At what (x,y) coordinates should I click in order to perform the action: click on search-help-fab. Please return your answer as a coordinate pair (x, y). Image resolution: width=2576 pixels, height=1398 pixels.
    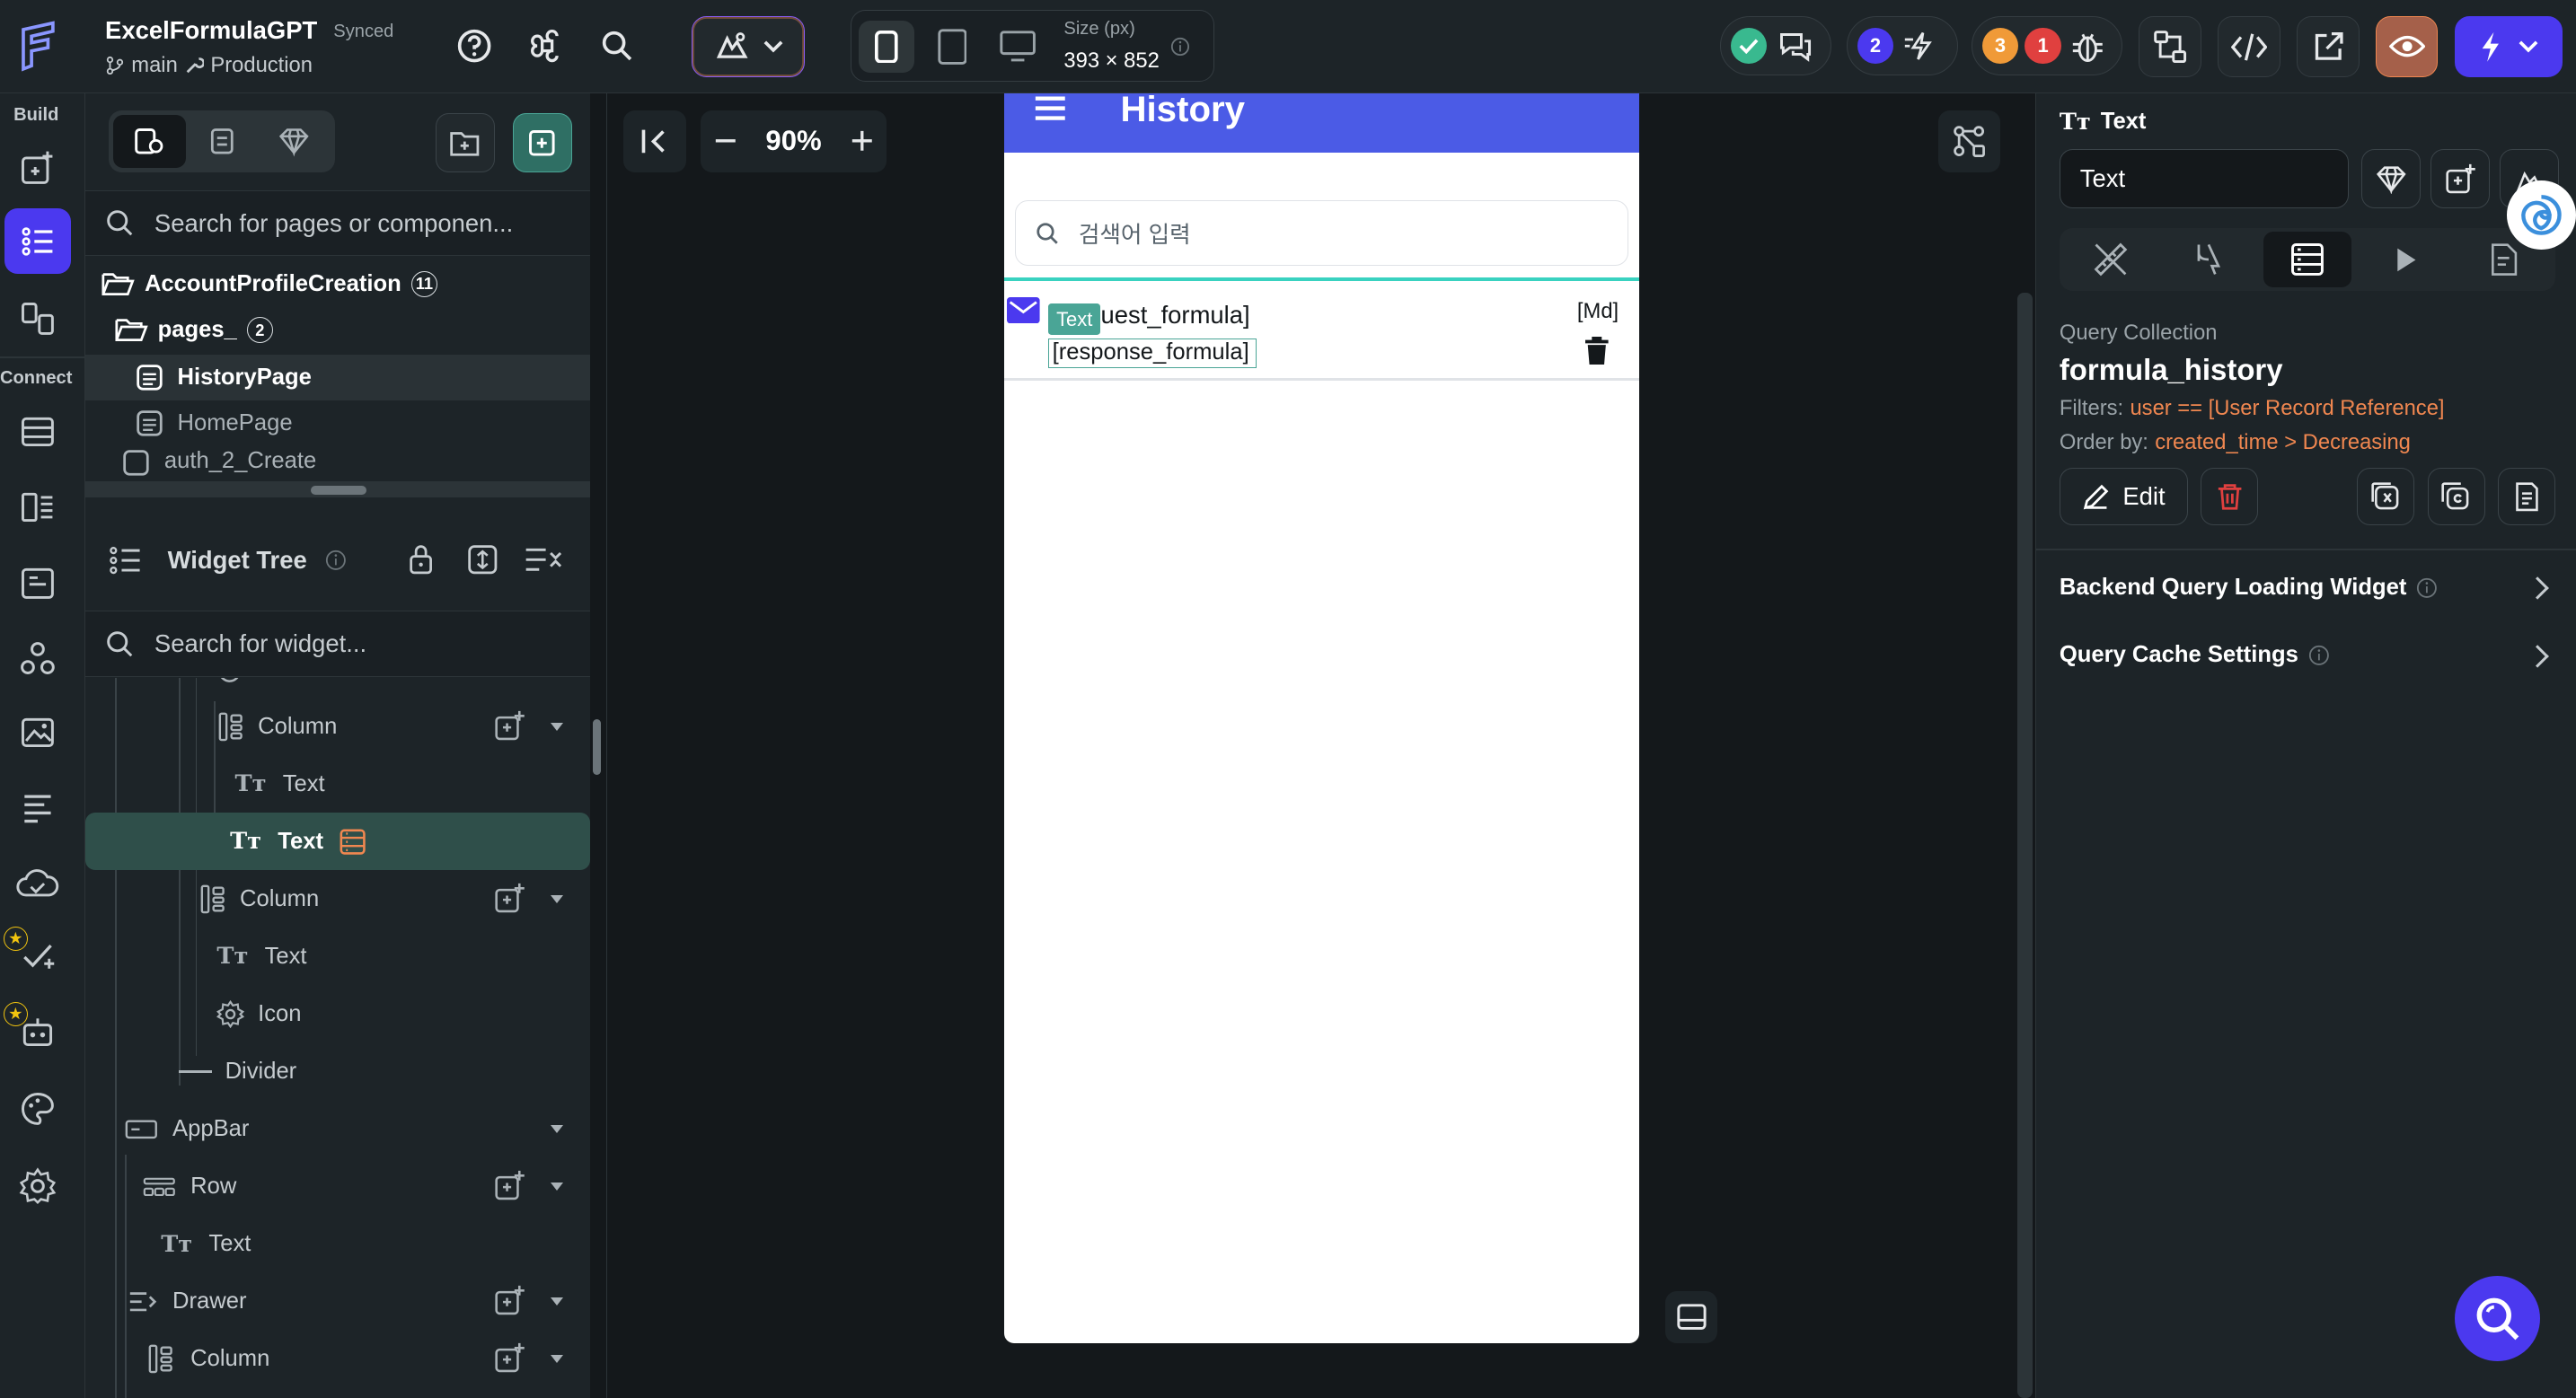
    Looking at the image, I should click on (2497, 1319).